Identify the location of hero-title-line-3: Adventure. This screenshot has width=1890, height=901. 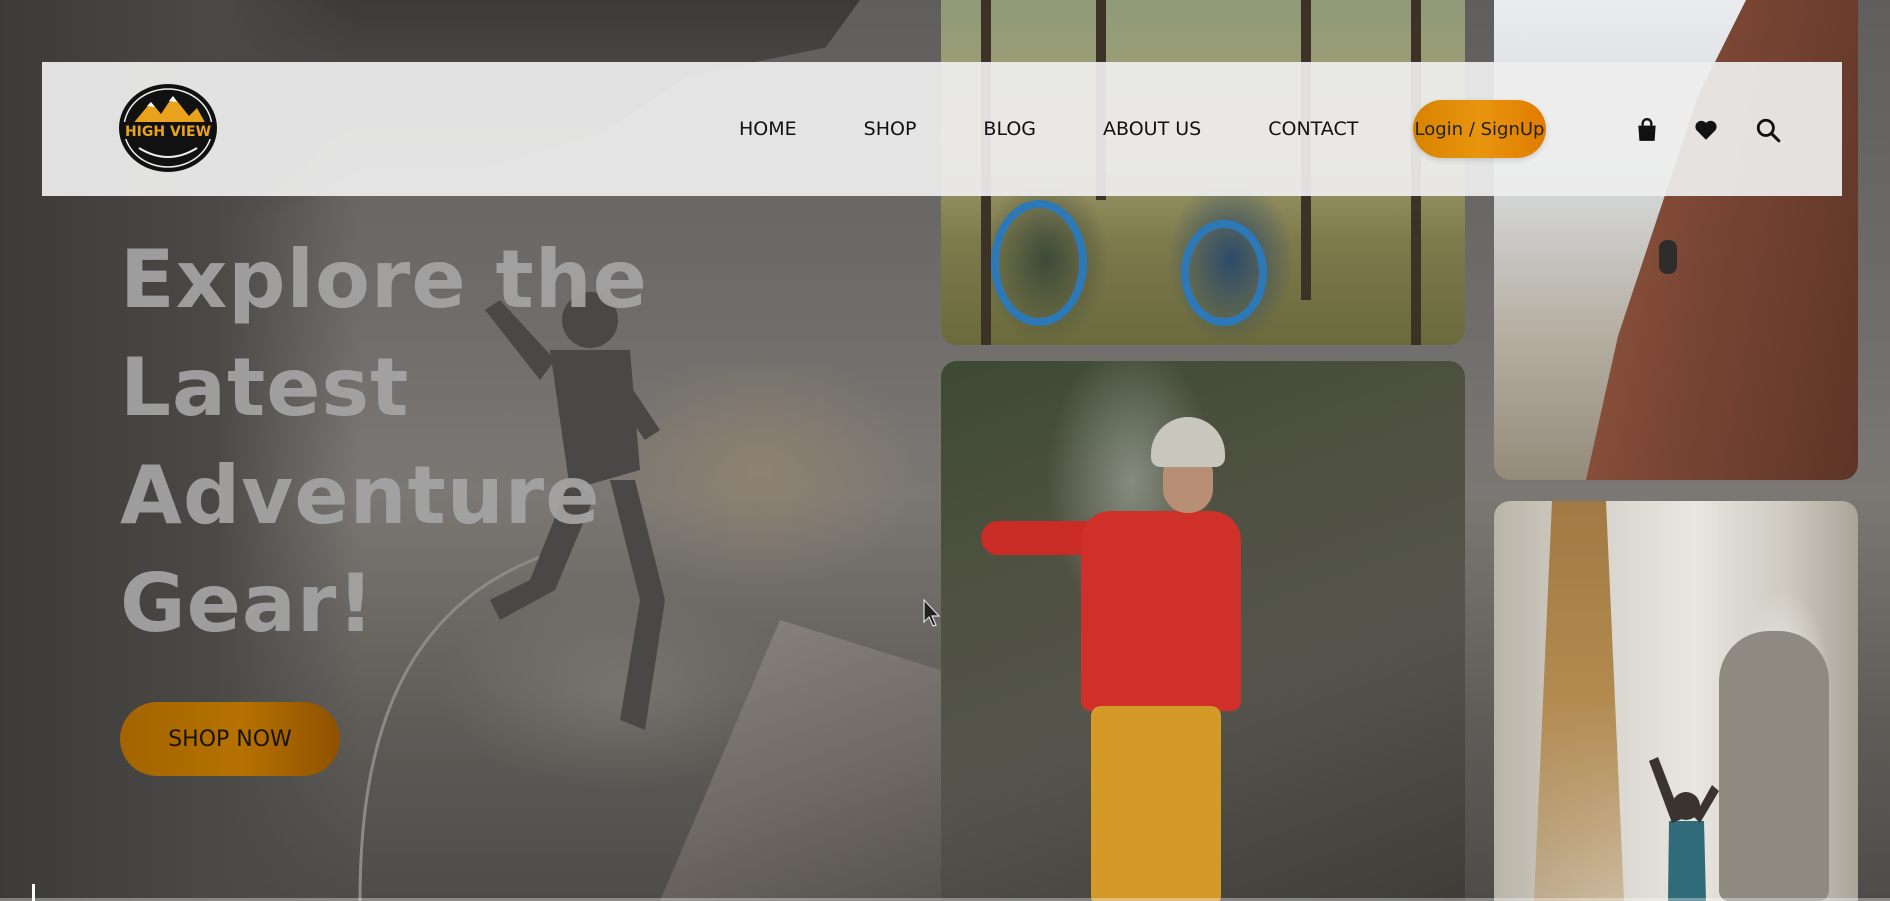
(360, 495).